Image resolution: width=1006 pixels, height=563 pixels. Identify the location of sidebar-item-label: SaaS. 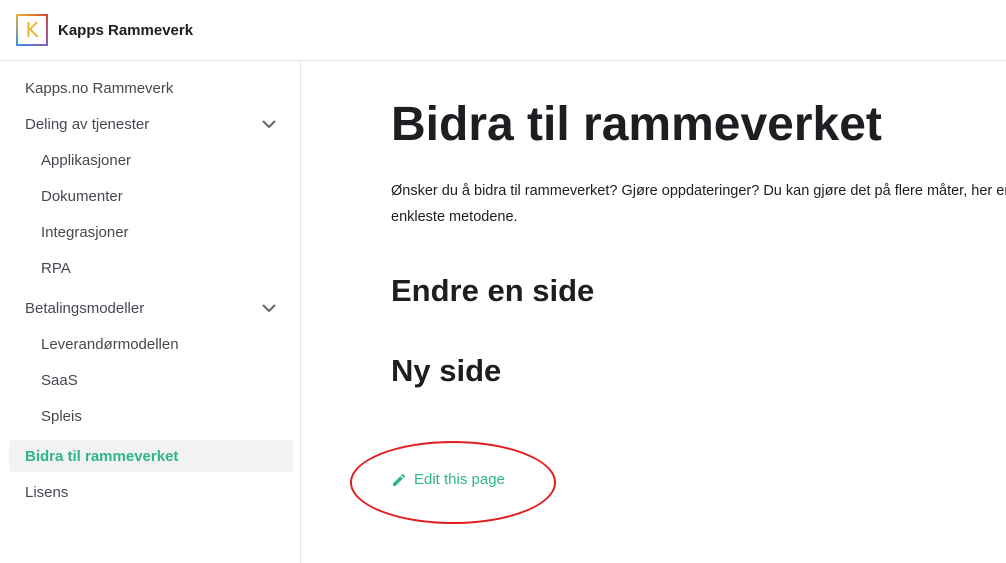
(59, 380).